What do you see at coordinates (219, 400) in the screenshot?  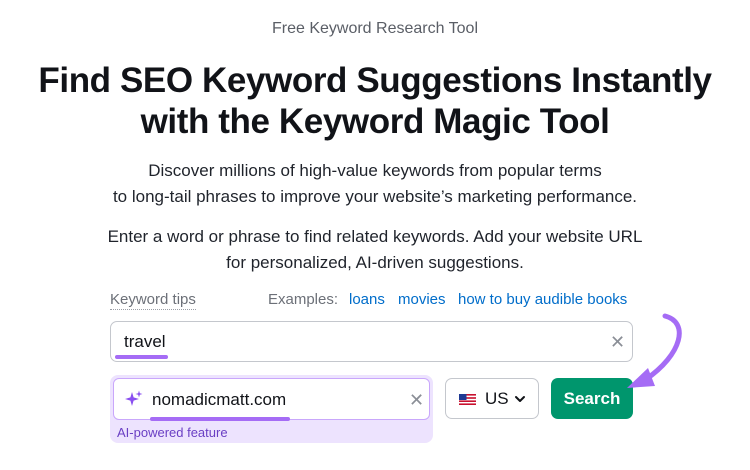 I see `website-url-value: nomadicmatt.com` at bounding box center [219, 400].